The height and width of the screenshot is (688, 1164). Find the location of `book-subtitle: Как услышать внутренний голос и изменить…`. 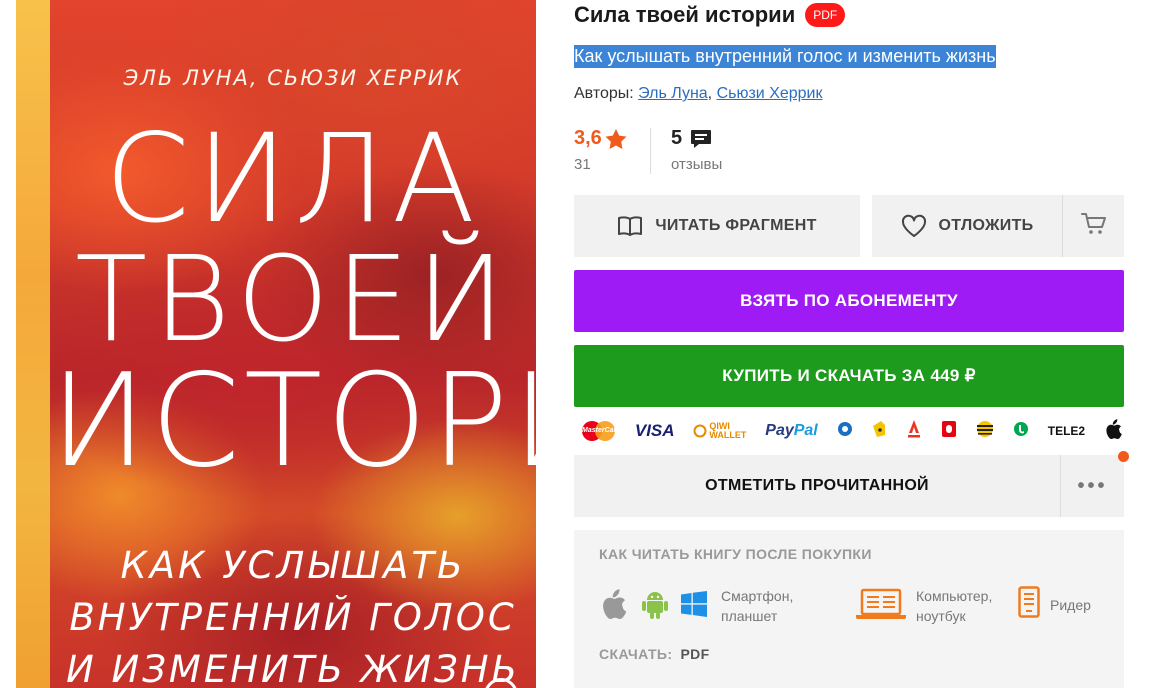

book-subtitle: Как услышать внутренний голос и изменить… is located at coordinates (785, 56).